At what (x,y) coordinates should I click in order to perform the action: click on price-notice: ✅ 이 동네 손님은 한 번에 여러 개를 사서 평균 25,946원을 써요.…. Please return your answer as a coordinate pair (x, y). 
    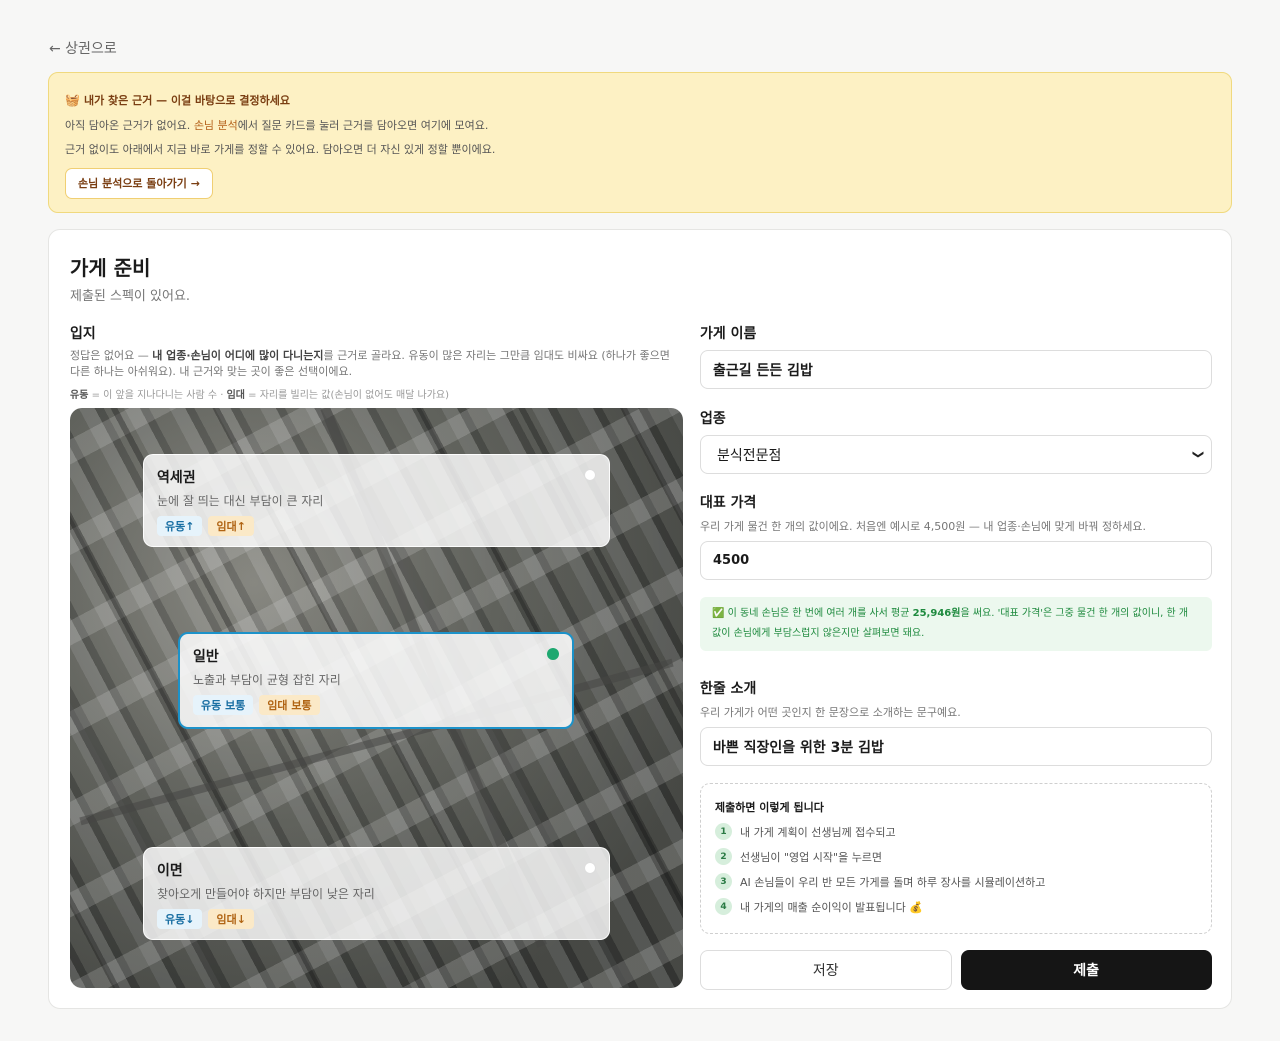
    Looking at the image, I should click on (956, 624).